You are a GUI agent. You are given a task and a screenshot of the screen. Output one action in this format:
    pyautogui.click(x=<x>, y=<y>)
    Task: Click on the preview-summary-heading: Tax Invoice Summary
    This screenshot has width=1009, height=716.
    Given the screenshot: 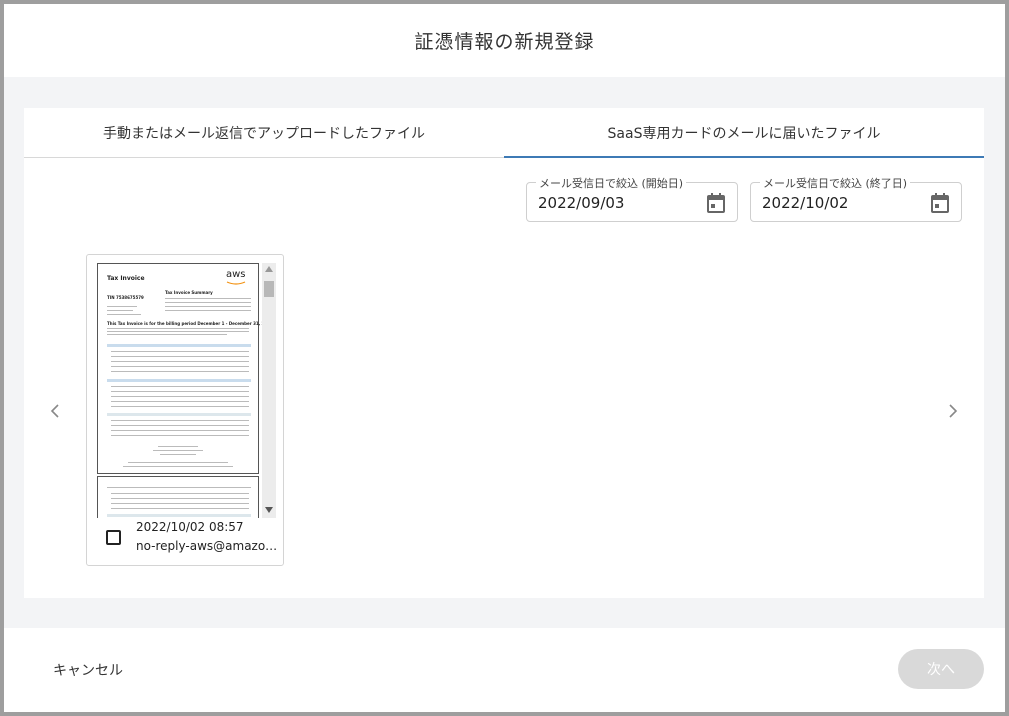 What is the action you would take?
    pyautogui.click(x=189, y=292)
    